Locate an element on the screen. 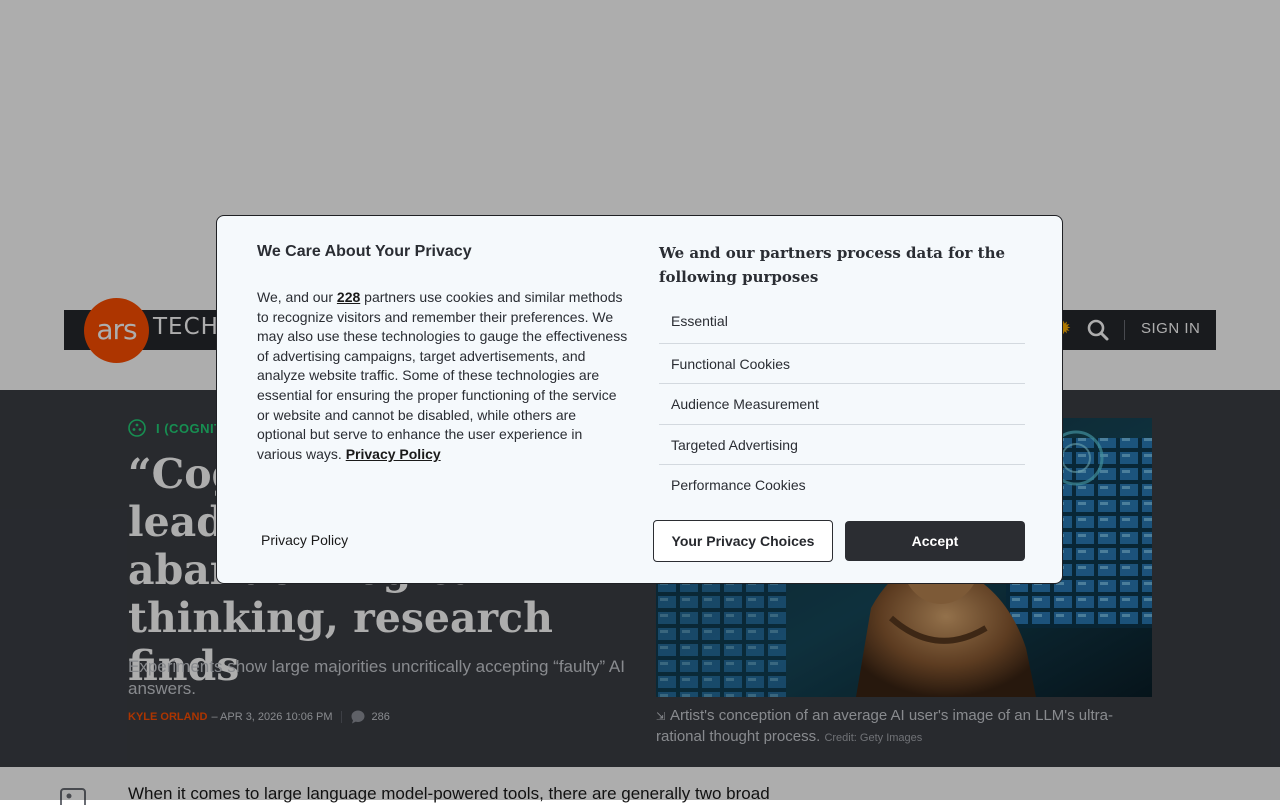  consent-title: We Care About Your Privacy is located at coordinates (364, 251).